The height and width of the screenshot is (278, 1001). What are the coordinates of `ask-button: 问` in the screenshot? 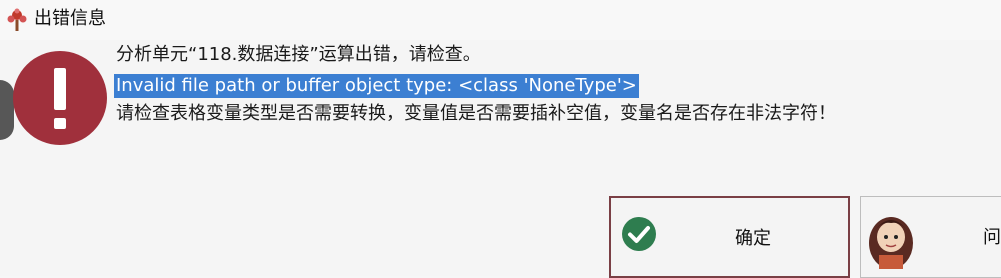 It's located at (930, 237).